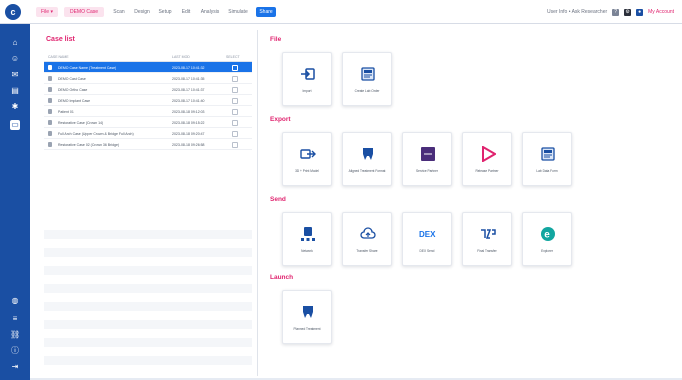  I want to click on tile-3d-print-model: 3D + Print Model, so click(307, 159).